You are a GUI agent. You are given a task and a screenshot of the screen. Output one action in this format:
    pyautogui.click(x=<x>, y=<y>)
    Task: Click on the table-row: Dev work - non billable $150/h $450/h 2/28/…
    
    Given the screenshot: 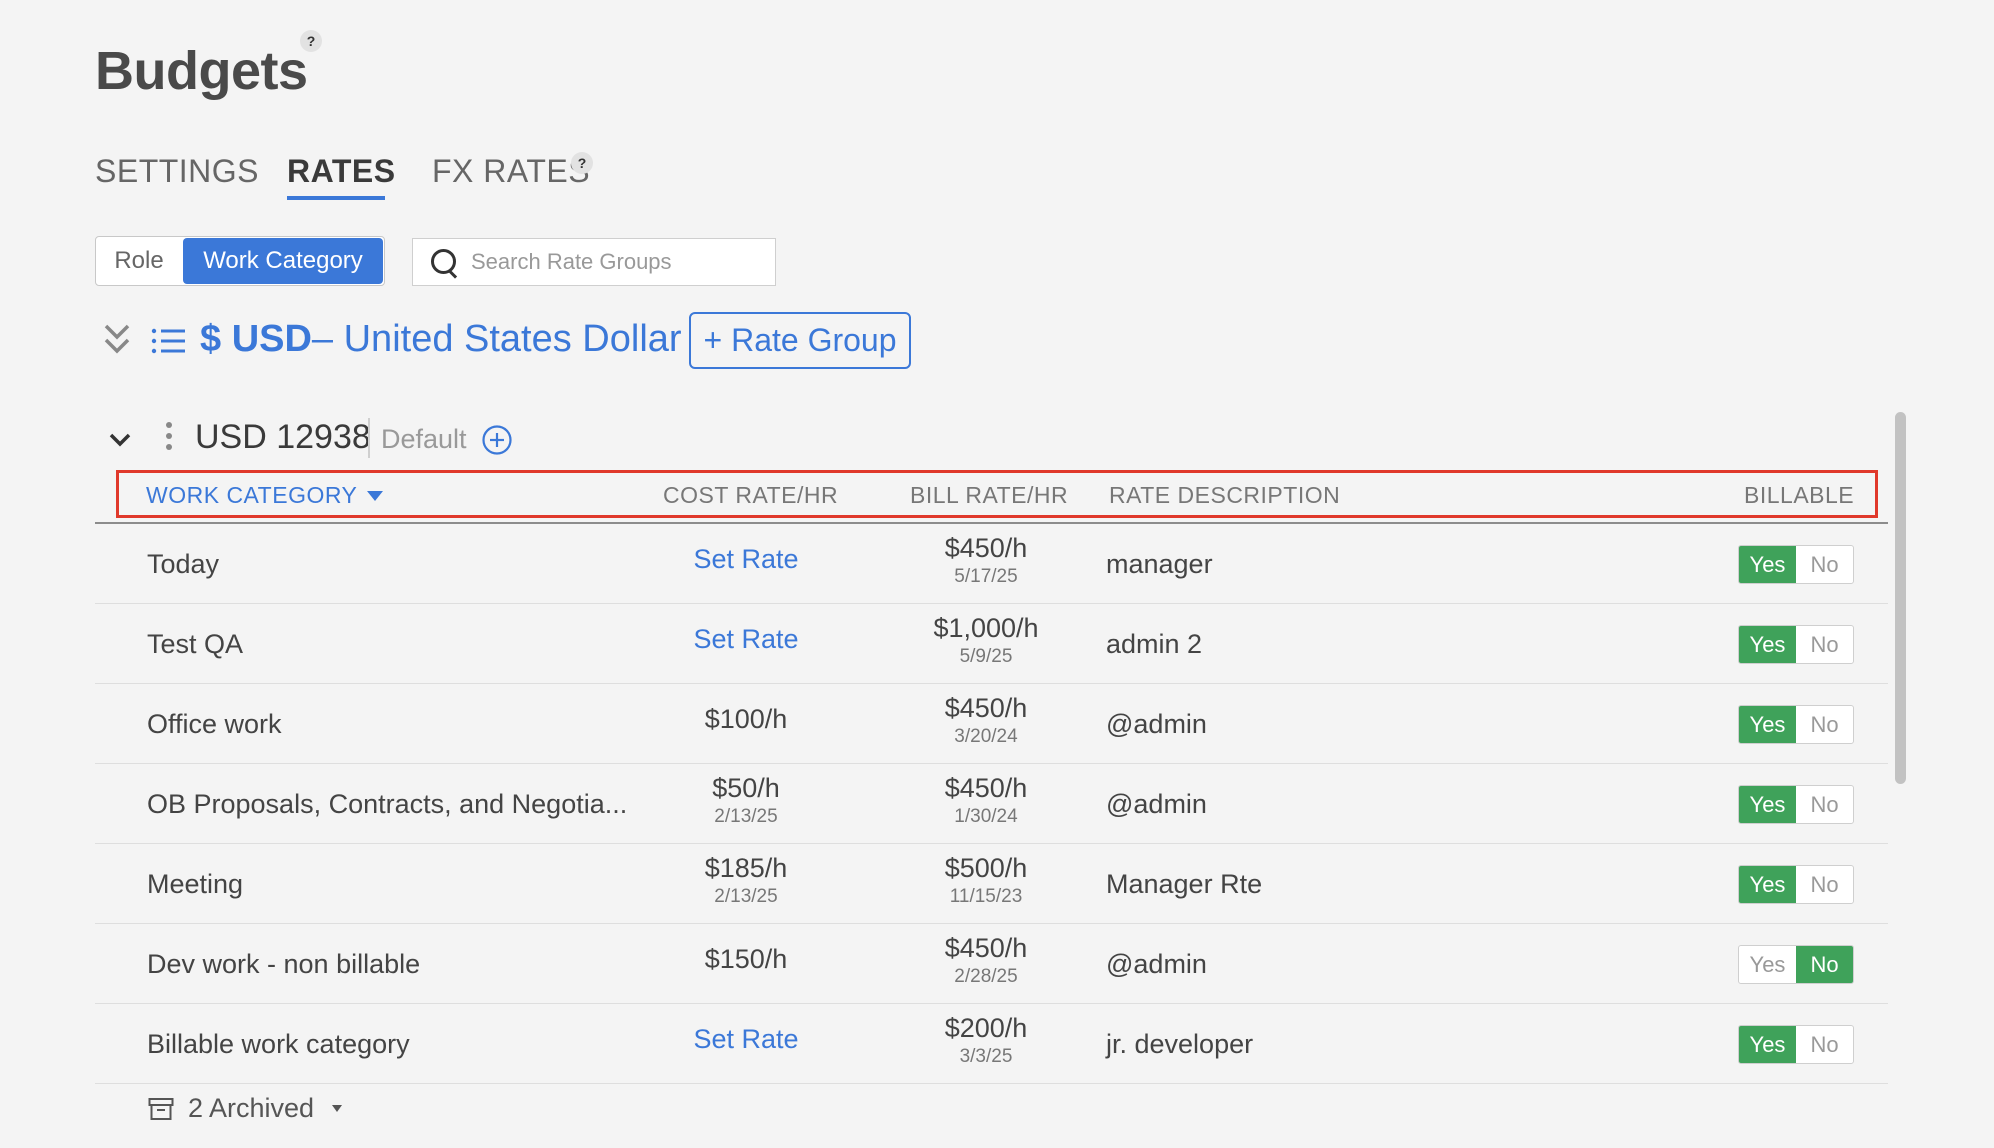 What is the action you would take?
    pyautogui.click(x=991, y=964)
    